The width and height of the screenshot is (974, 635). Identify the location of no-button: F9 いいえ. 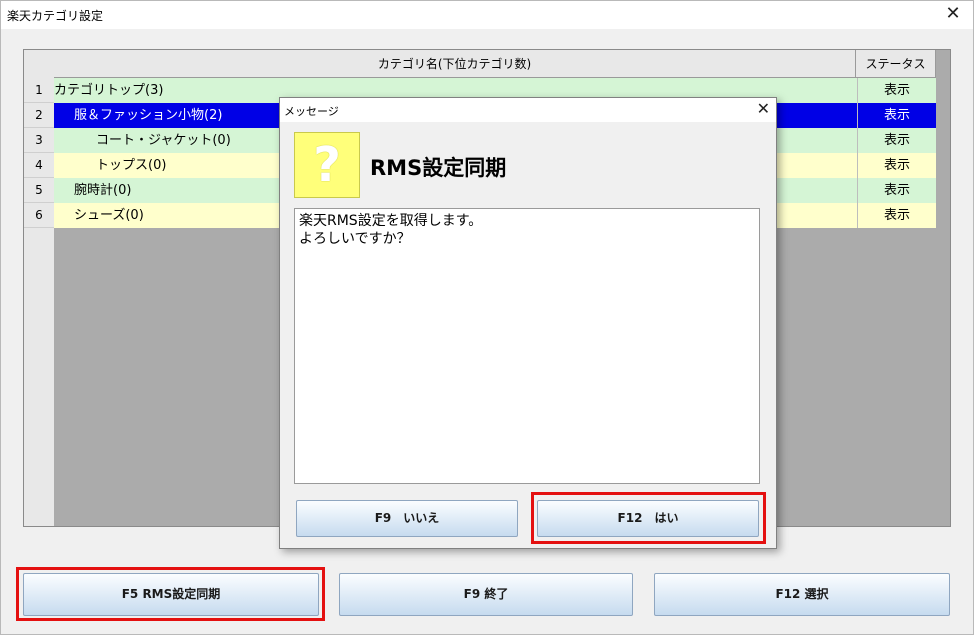
(407, 518).